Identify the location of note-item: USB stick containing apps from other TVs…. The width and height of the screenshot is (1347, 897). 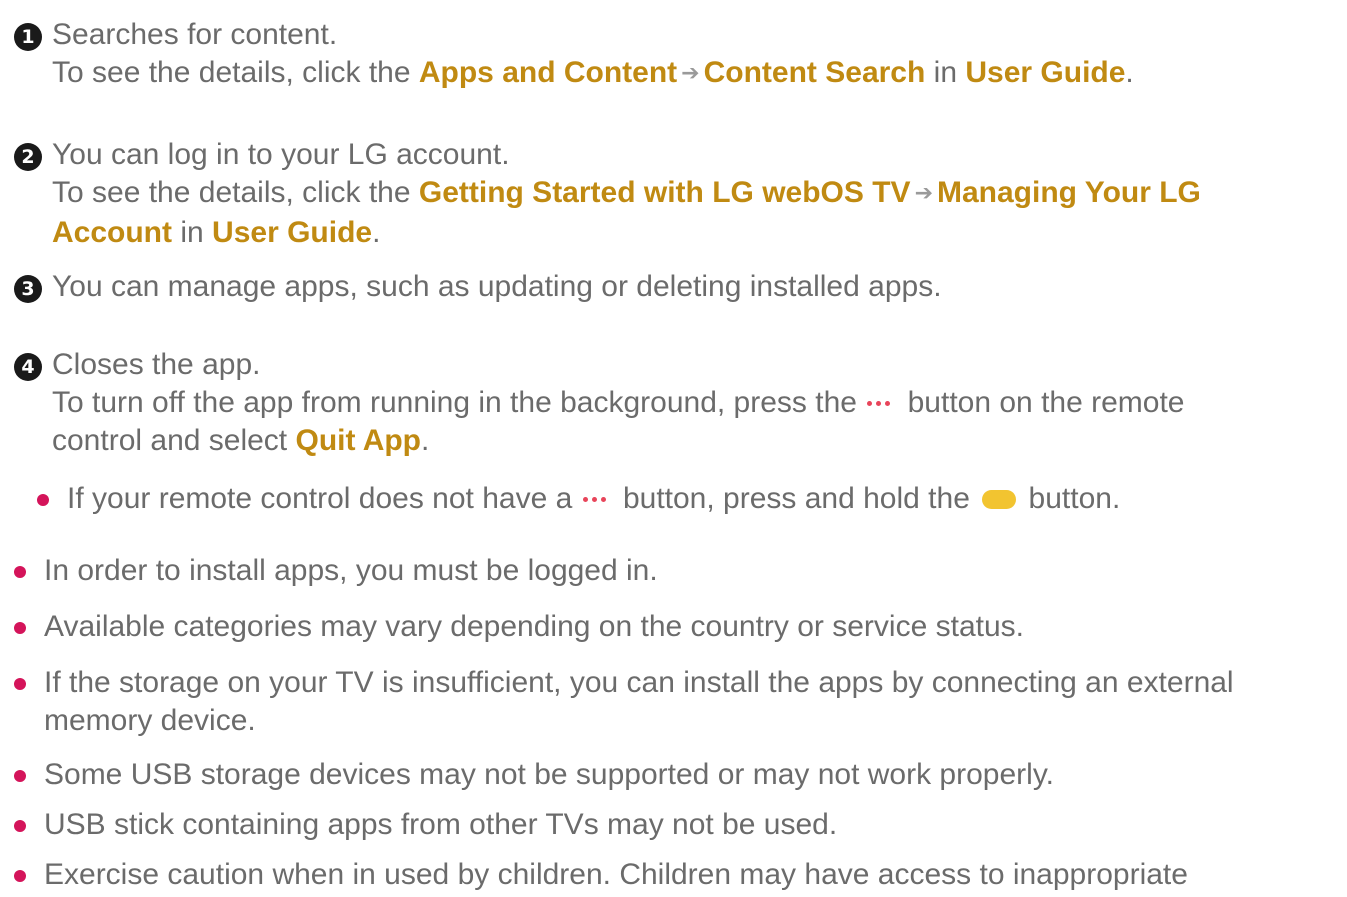
(669, 825).